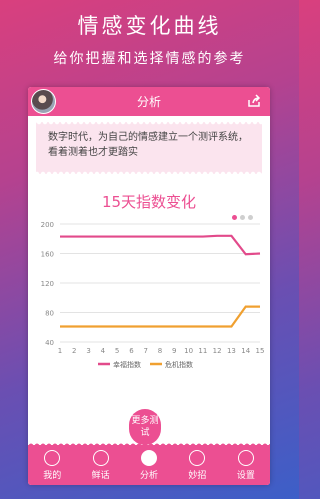  I want to click on y-tick-label: 200, so click(47, 225).